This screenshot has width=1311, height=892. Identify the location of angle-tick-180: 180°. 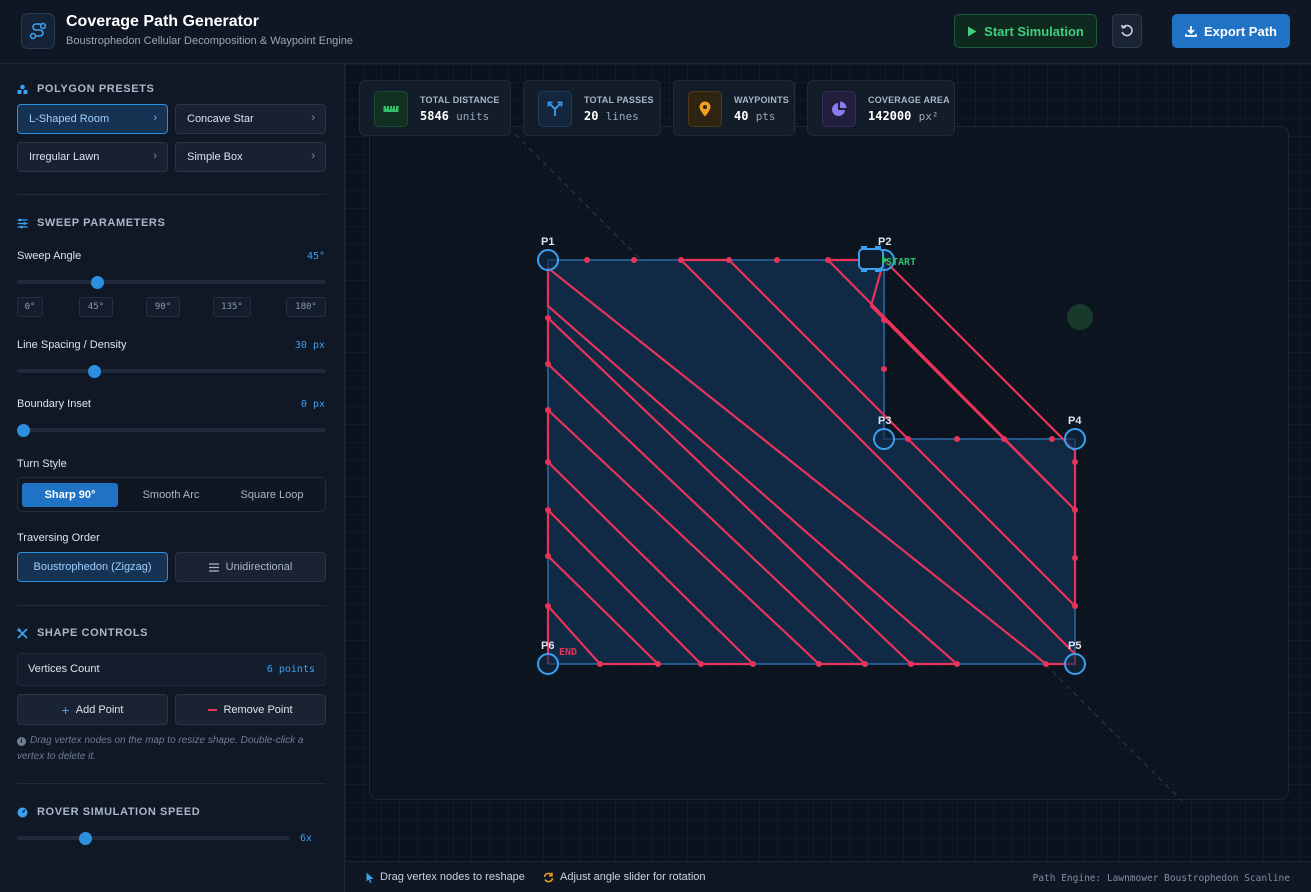
(306, 307).